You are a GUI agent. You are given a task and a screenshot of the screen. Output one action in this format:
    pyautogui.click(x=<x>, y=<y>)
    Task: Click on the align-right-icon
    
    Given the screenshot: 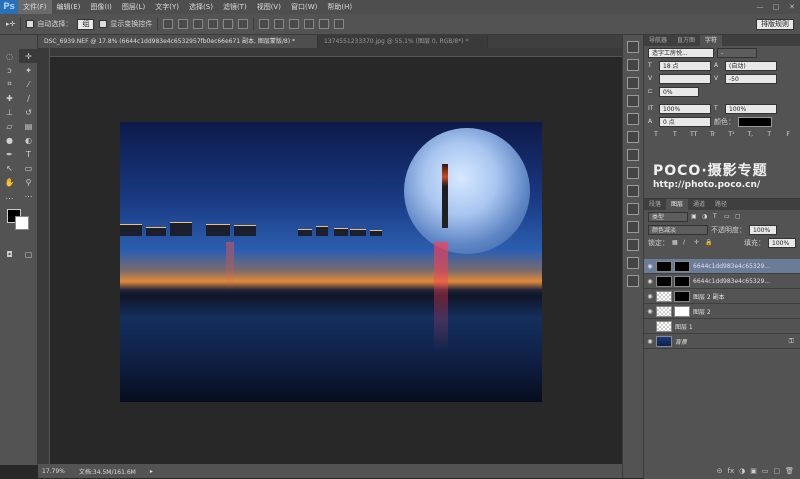 What is the action you would take?
    pyautogui.click(x=243, y=24)
    